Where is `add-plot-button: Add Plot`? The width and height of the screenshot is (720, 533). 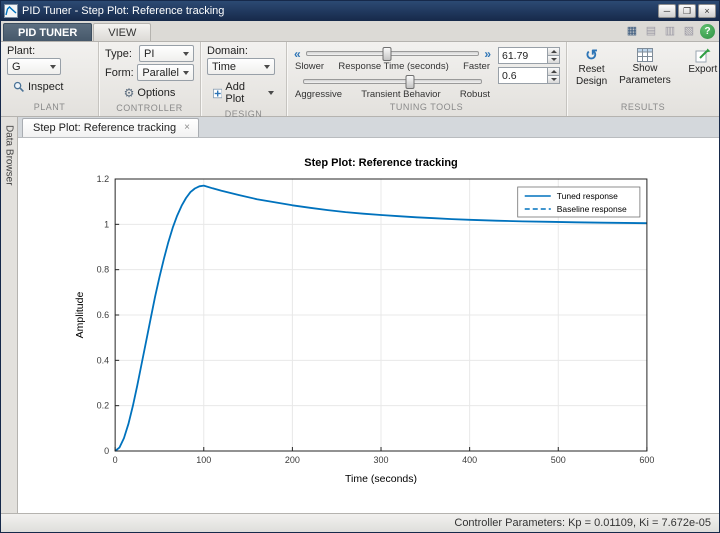
add-plot-button: Add Plot is located at coordinates (243, 93).